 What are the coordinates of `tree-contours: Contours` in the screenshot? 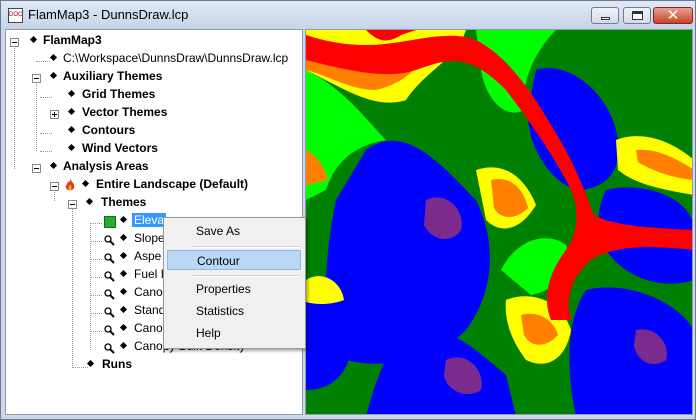 It's located at (108, 130).